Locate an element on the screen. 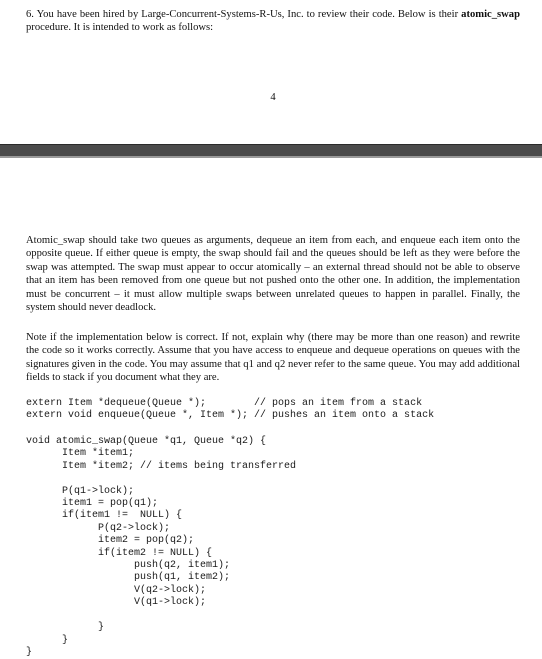 The width and height of the screenshot is (542, 659). page-divider is located at coordinates (271, 151).